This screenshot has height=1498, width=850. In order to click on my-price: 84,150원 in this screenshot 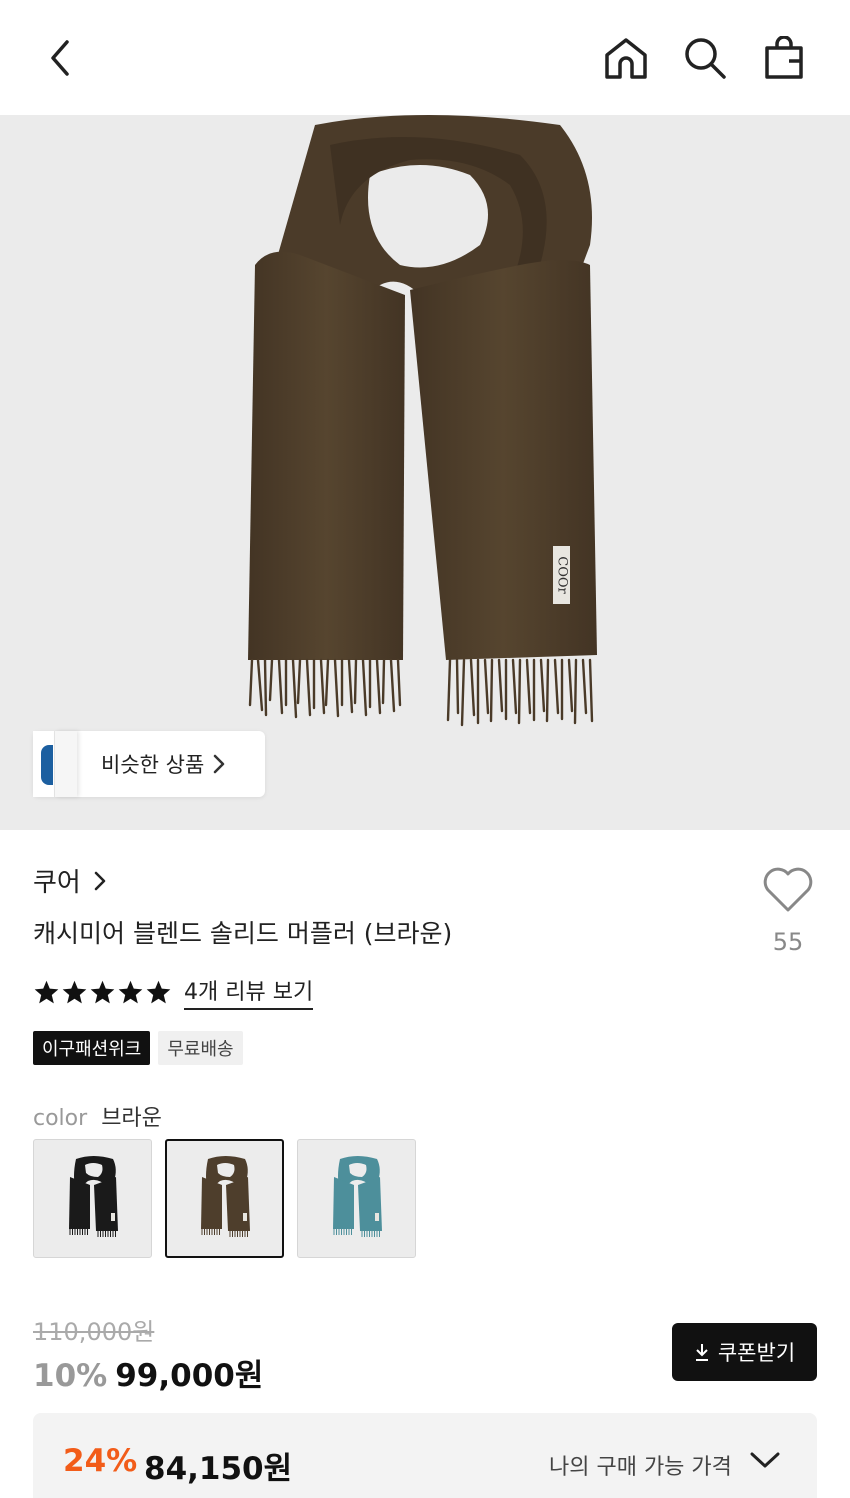, I will do `click(218, 1469)`.